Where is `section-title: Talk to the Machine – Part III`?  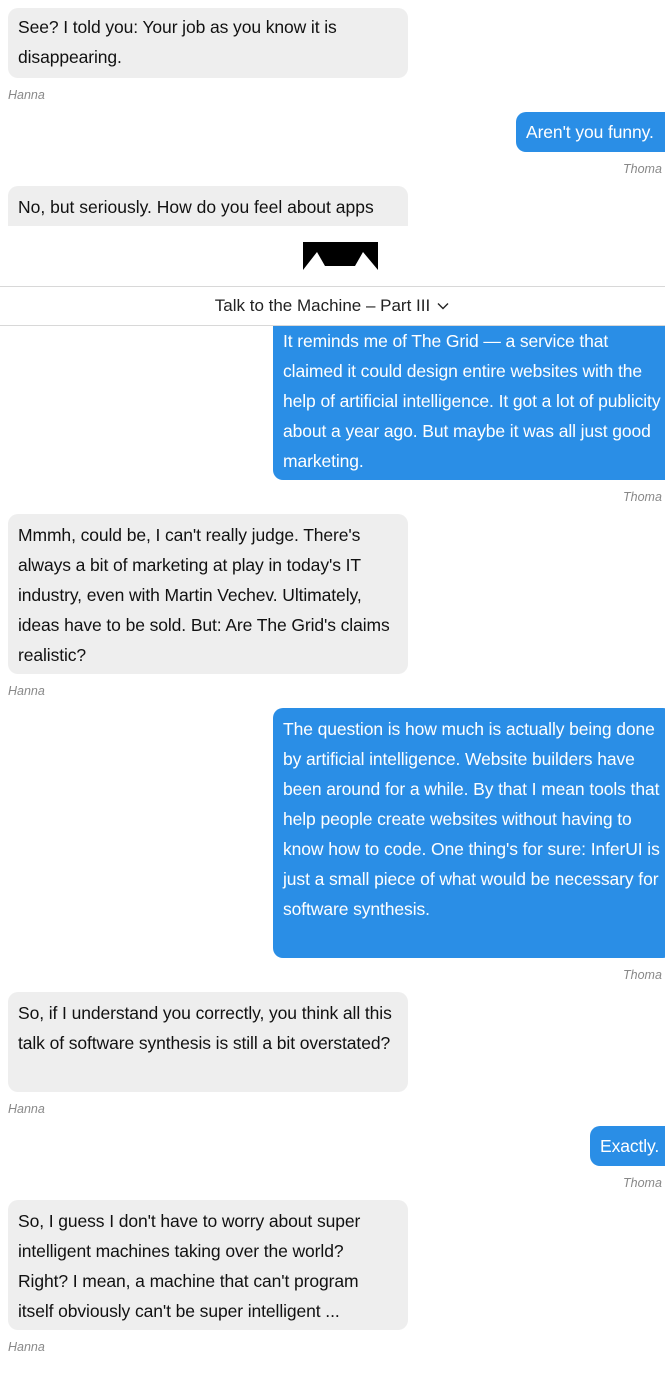 section-title: Talk to the Machine – Part III is located at coordinates (322, 305).